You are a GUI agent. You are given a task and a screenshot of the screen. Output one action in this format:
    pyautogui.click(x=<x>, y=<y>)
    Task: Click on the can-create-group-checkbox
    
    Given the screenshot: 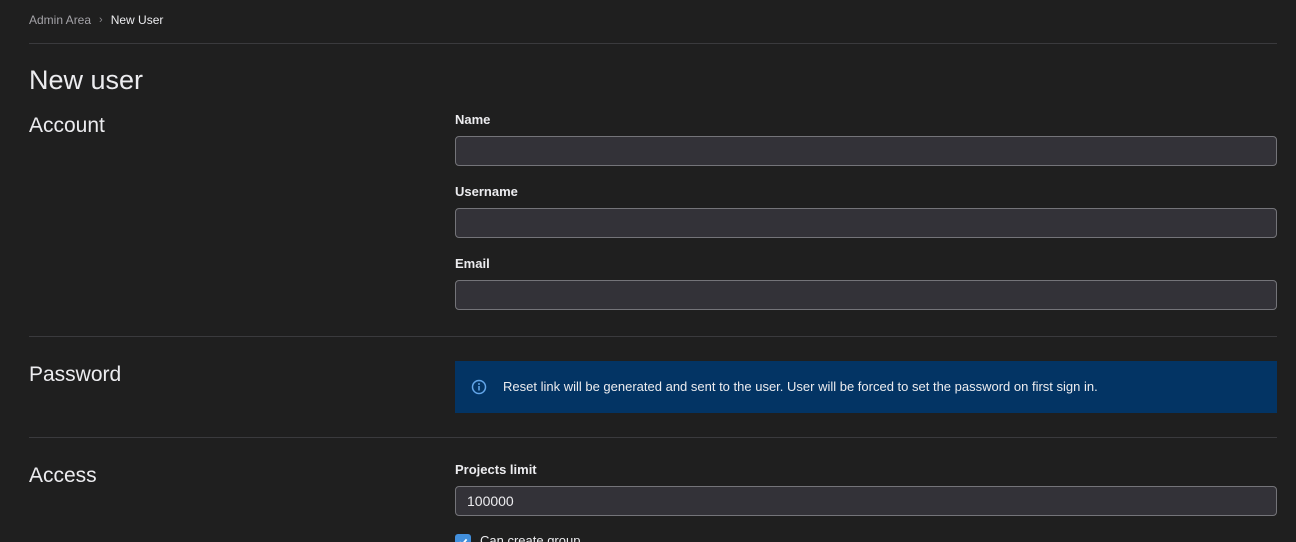 What is the action you would take?
    pyautogui.click(x=463, y=538)
    